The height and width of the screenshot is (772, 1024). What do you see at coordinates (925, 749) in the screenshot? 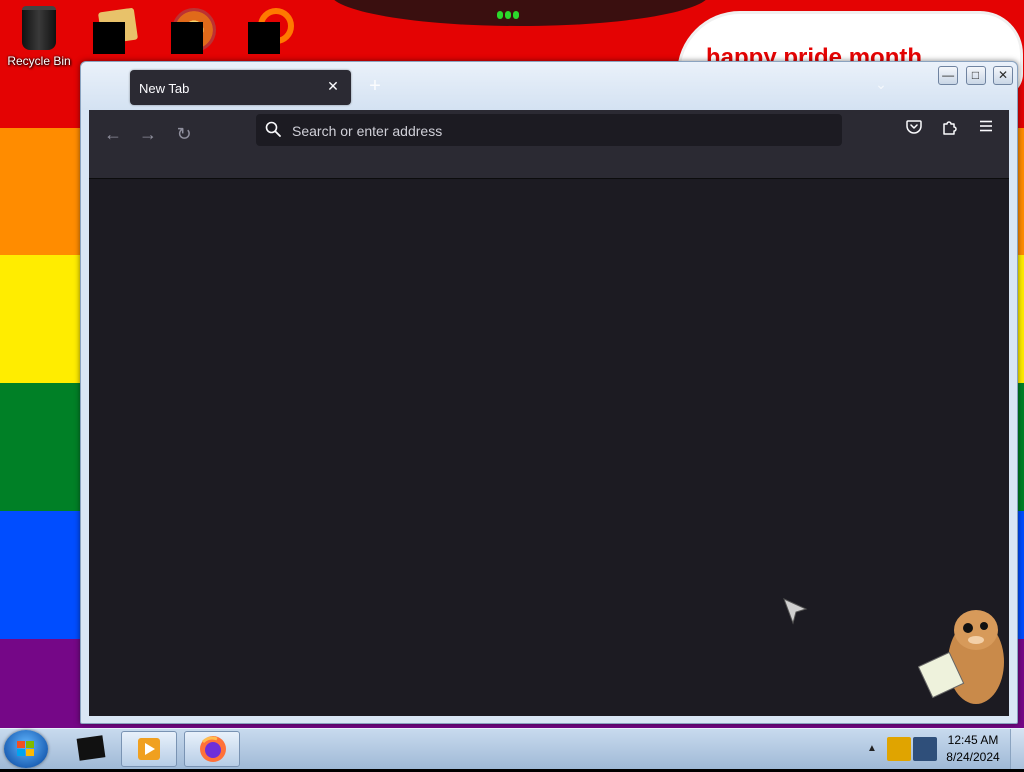
I see `tray-network-icon` at bounding box center [925, 749].